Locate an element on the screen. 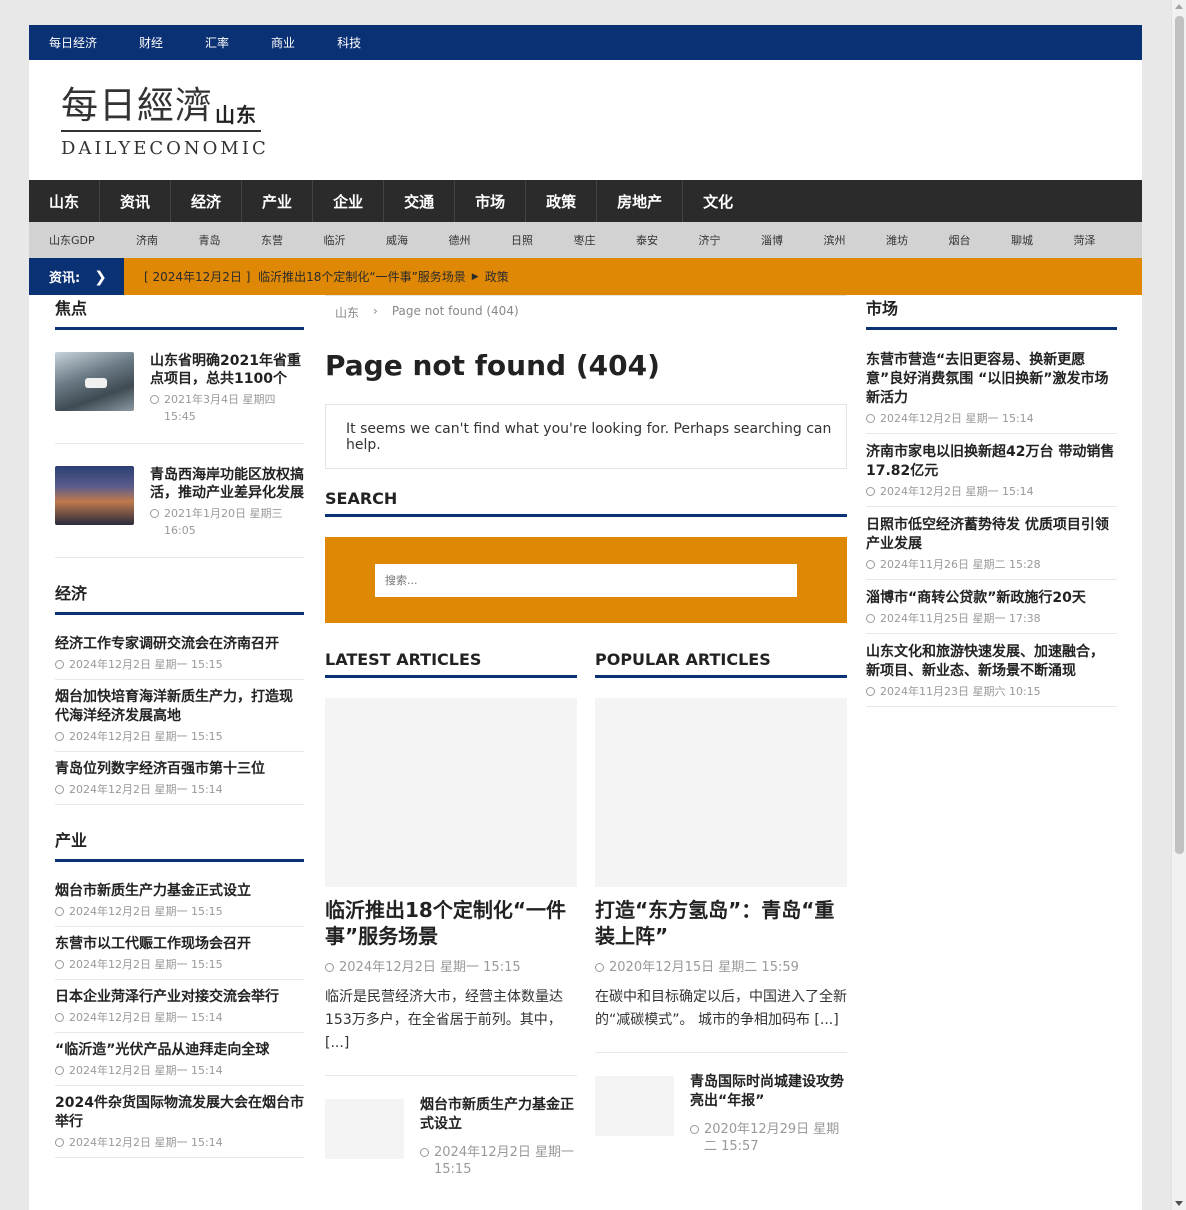  top-link-finance: 财经 is located at coordinates (151, 42).